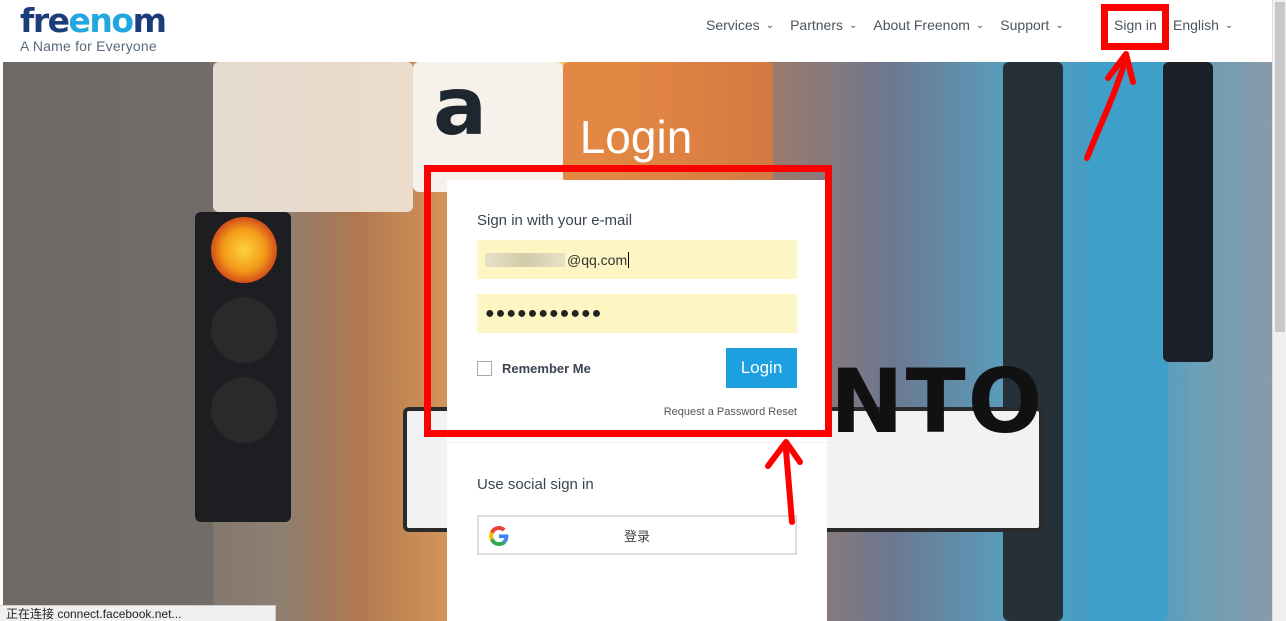 This screenshot has width=1286, height=621. I want to click on google-signin-button: 登录, so click(637, 535).